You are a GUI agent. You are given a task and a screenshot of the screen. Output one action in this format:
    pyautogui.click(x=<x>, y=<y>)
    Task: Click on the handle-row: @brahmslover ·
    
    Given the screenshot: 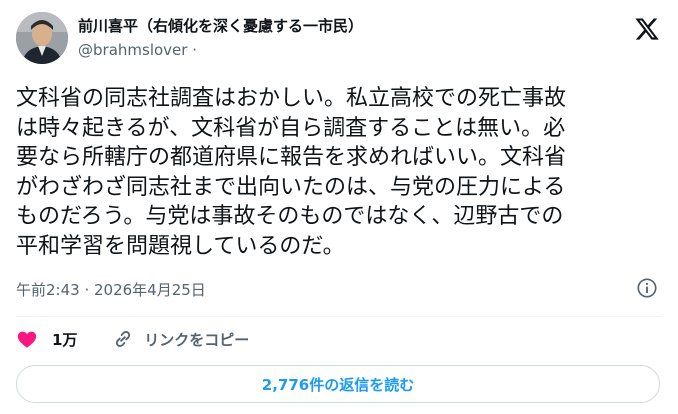 What is the action you would take?
    pyautogui.click(x=220, y=50)
    